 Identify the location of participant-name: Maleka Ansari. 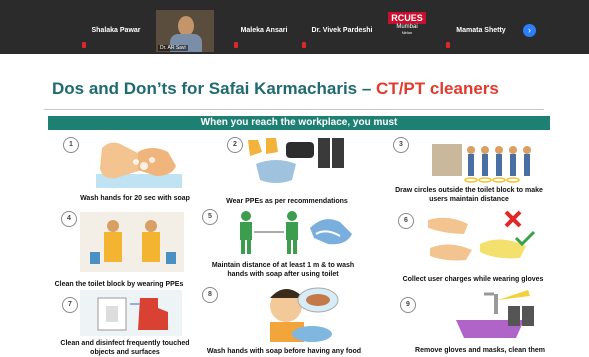
(264, 30).